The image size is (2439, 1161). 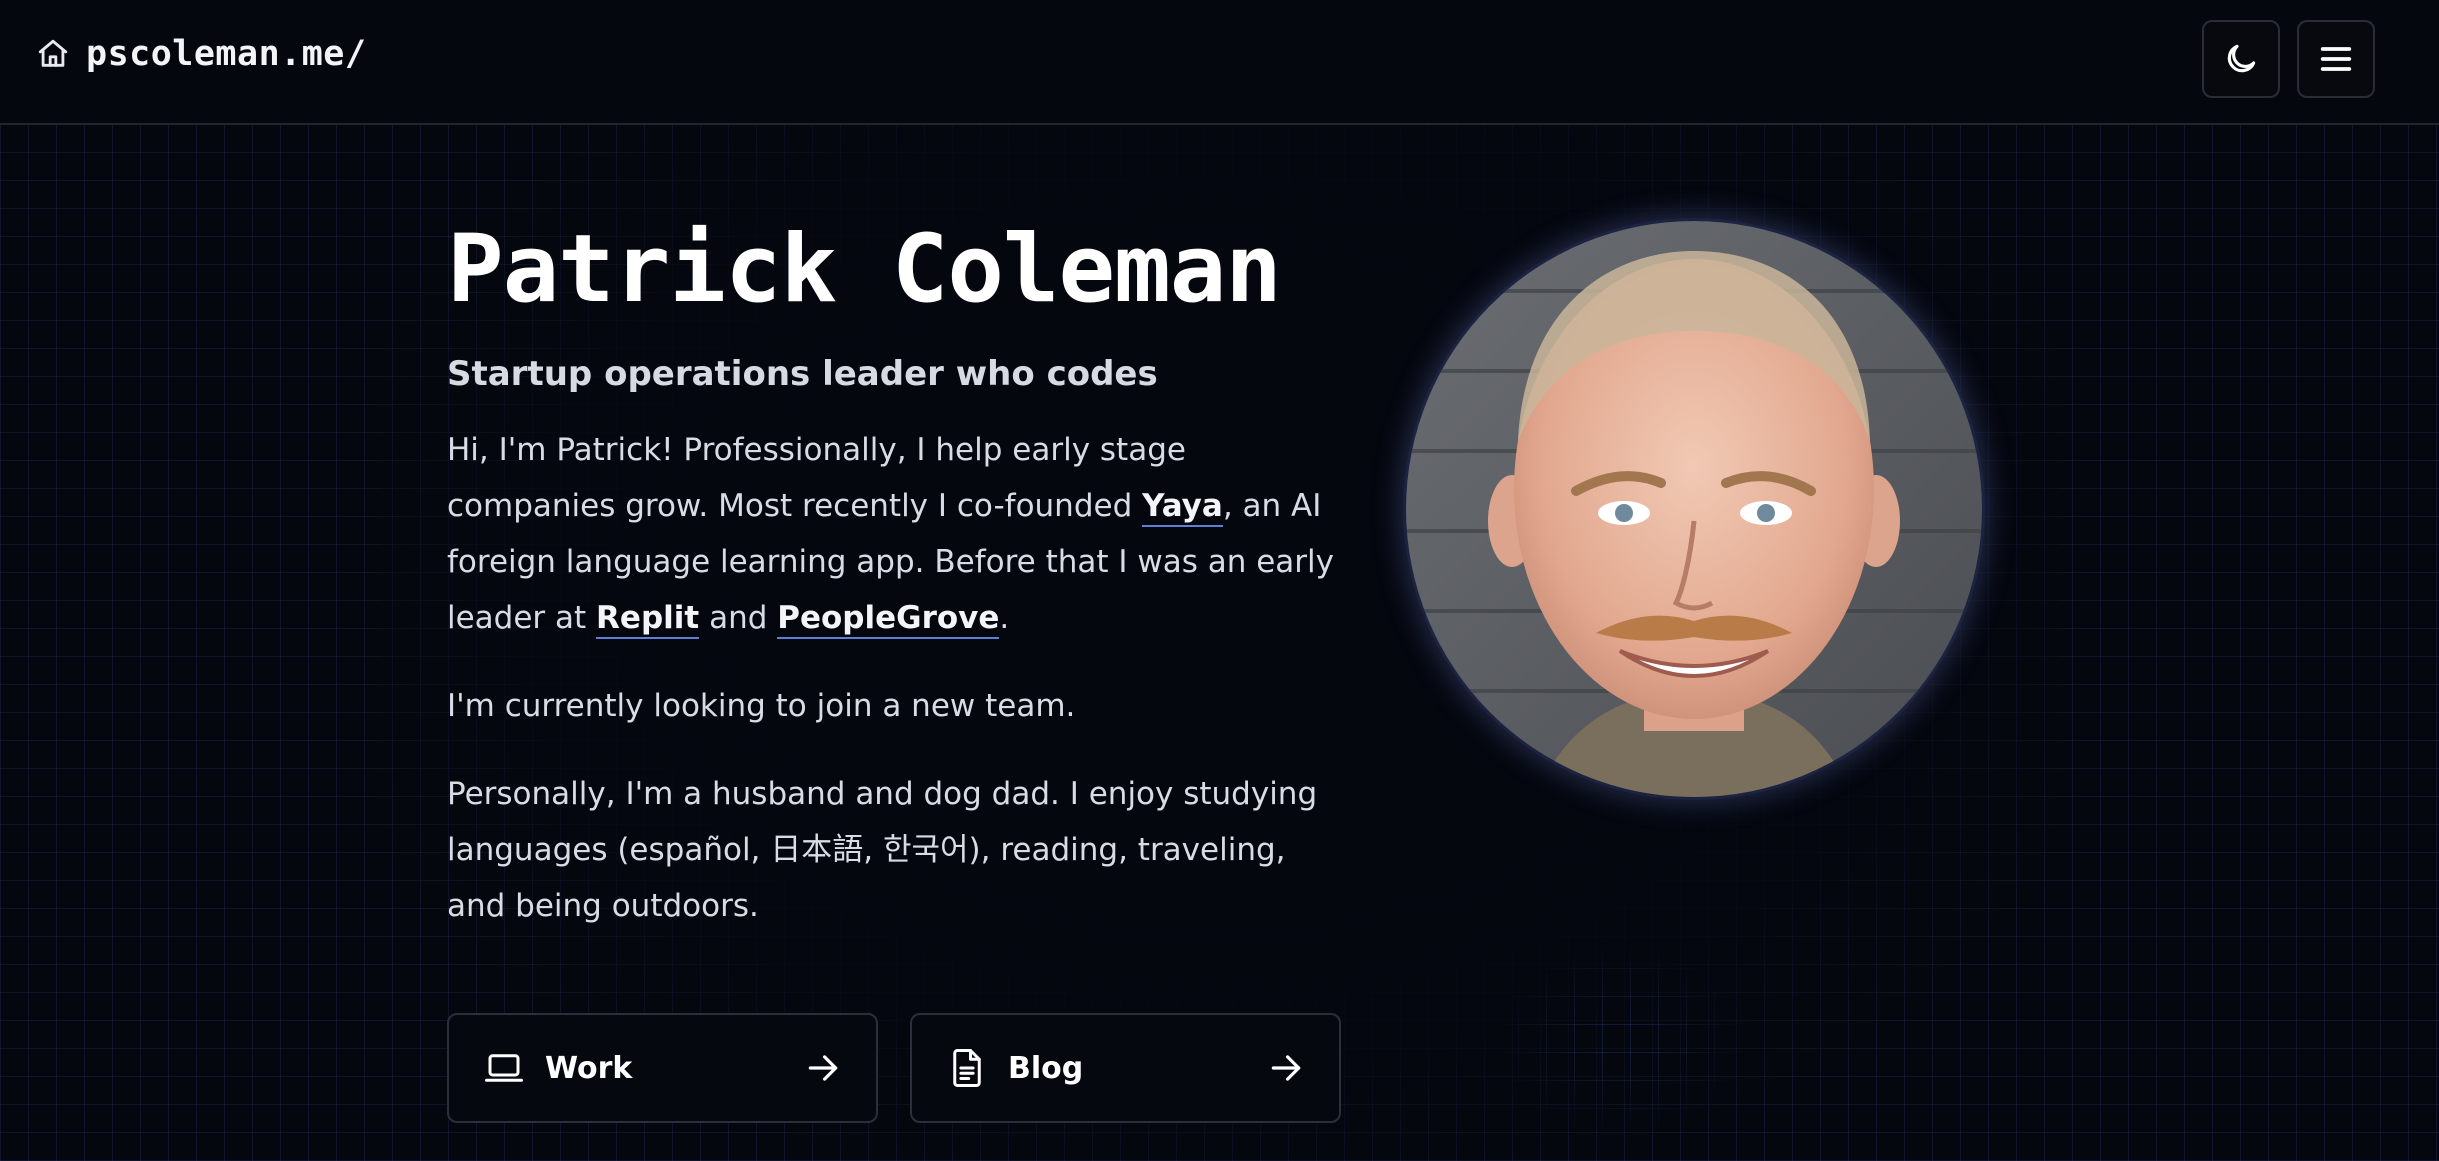 What do you see at coordinates (504, 1068) in the screenshot?
I see `laptop-icon` at bounding box center [504, 1068].